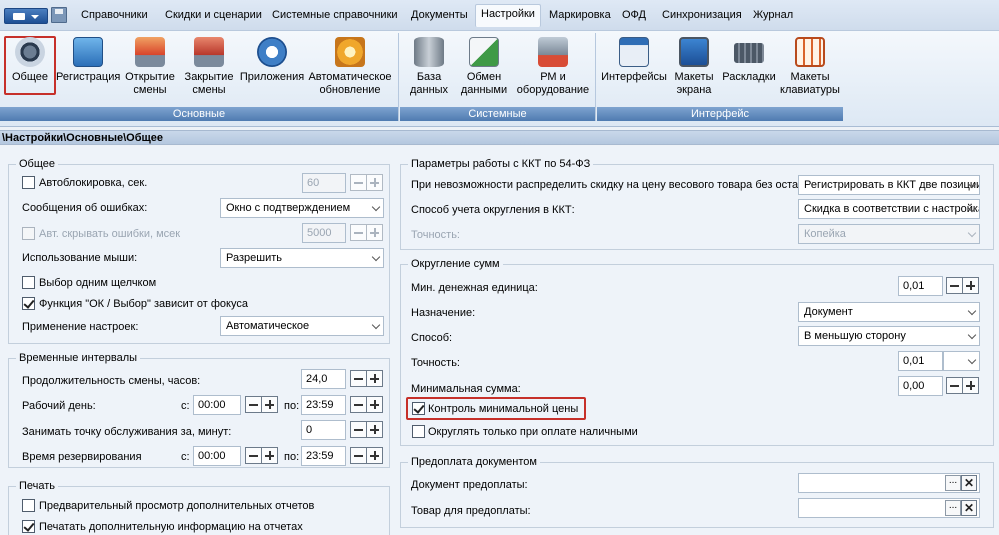 The image size is (999, 535). I want to click on app-menu-button, so click(26, 16).